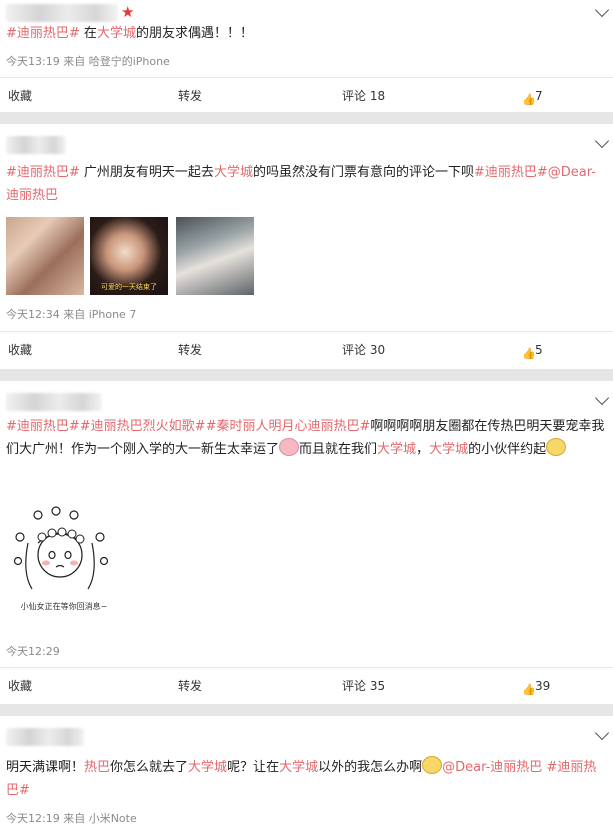 The height and width of the screenshot is (835, 613). I want to click on girl-sticker-illustration, so click(61, 548).